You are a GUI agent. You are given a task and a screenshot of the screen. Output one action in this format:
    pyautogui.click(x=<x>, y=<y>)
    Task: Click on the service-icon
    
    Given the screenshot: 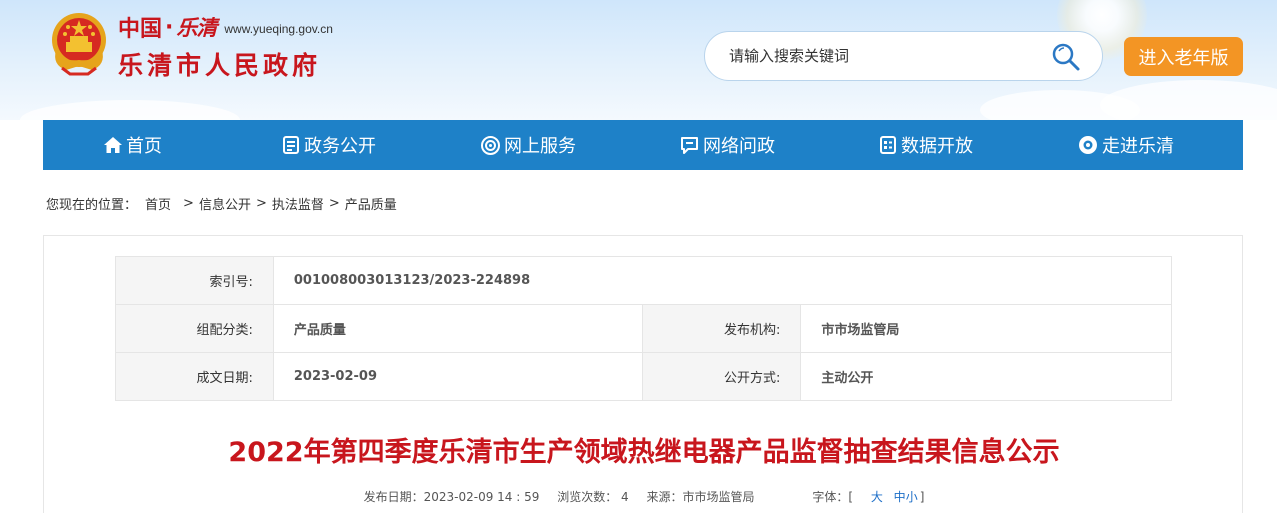 What is the action you would take?
    pyautogui.click(x=490, y=145)
    